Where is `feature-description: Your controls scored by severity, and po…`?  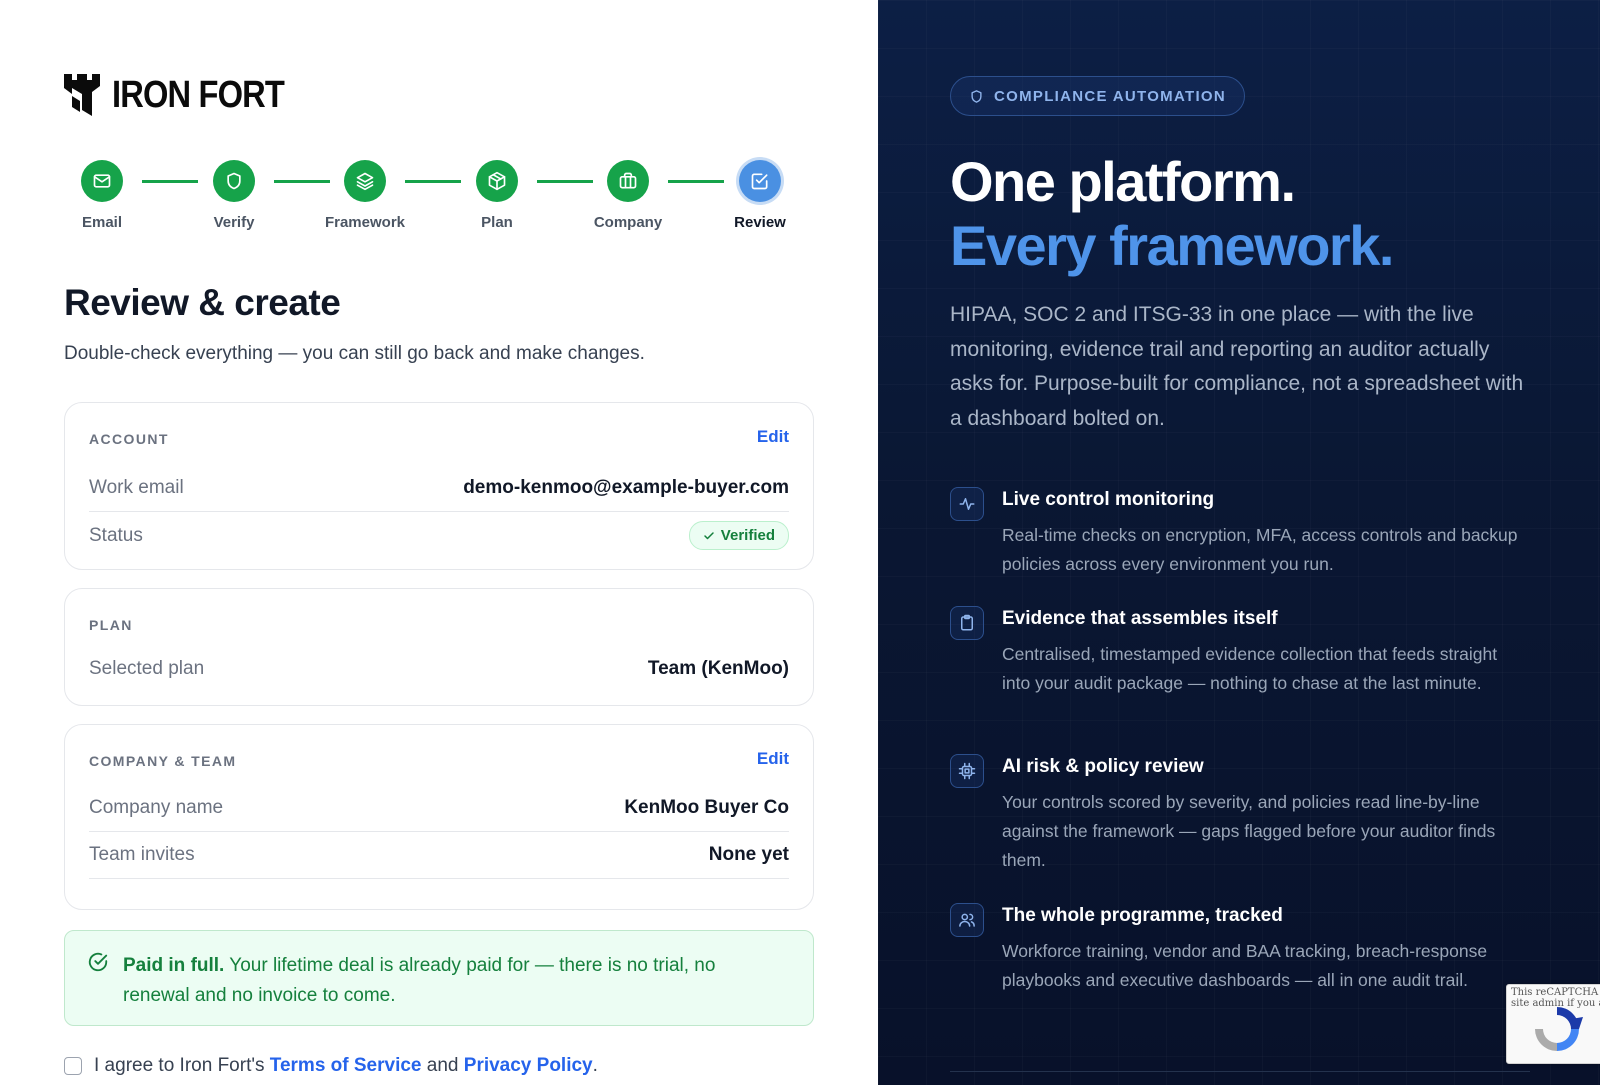
feature-description: Your controls scored by severity, and po… is located at coordinates (1249, 831).